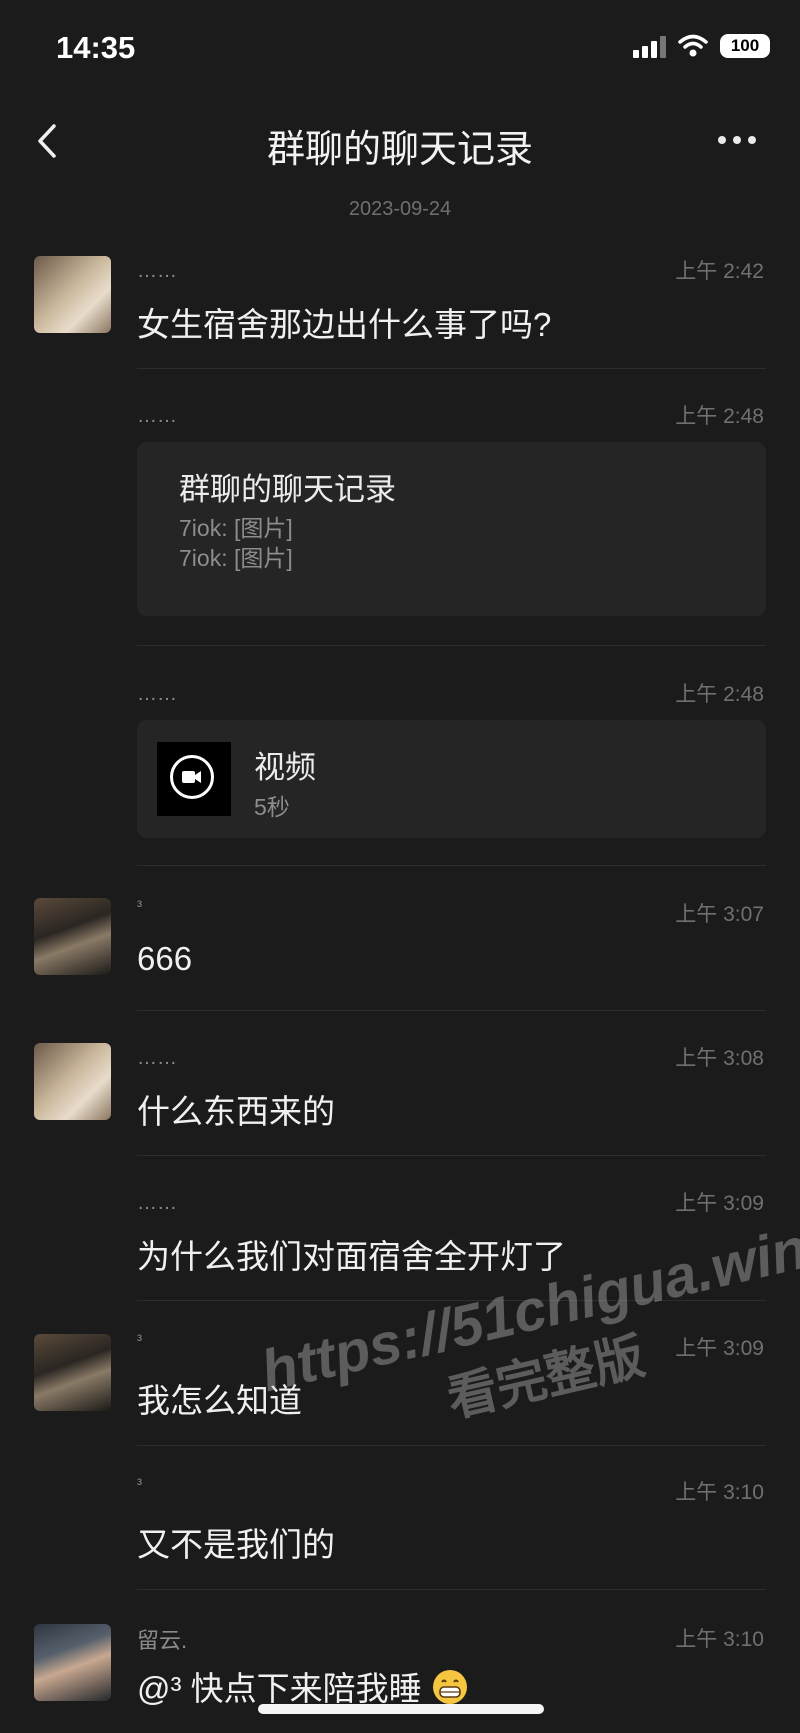 This screenshot has height=1733, width=800. What do you see at coordinates (285, 767) in the screenshot?
I see `video-label: 视频` at bounding box center [285, 767].